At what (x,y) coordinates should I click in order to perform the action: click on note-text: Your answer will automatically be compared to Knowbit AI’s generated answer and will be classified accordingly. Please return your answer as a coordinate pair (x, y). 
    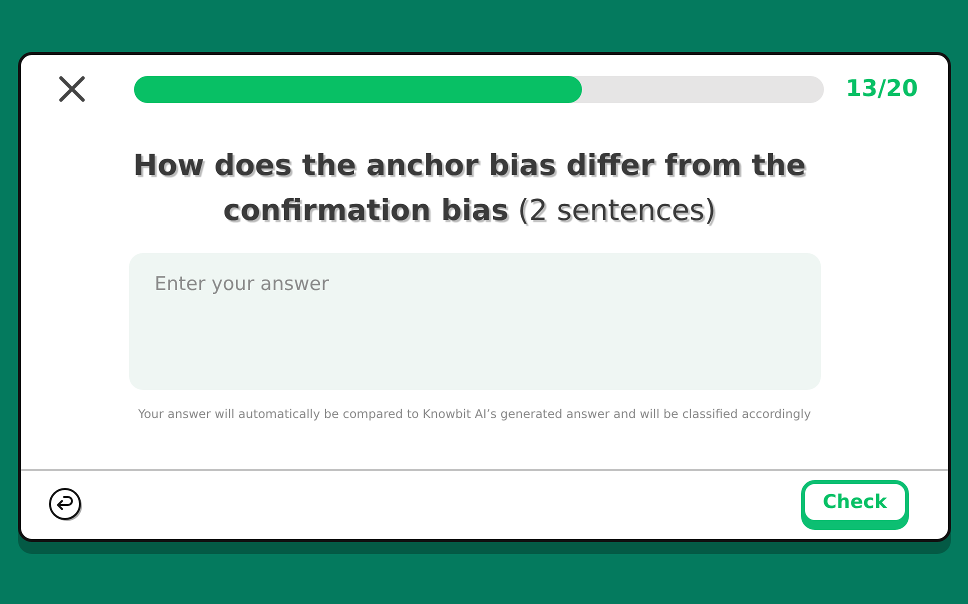
    Looking at the image, I should click on (474, 414).